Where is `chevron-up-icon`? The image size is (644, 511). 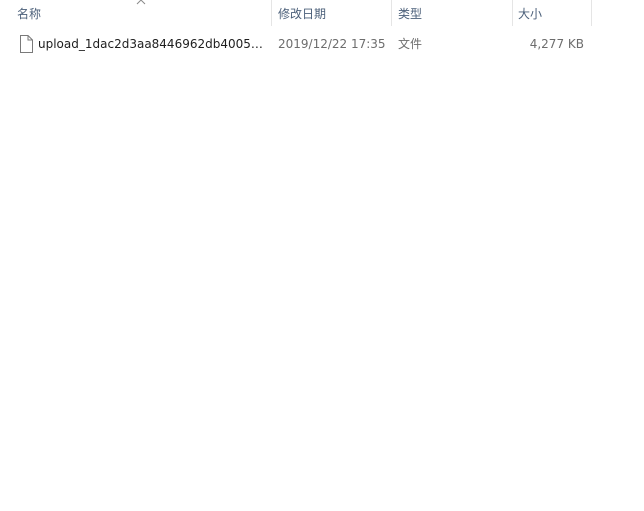 chevron-up-icon is located at coordinates (141, 2).